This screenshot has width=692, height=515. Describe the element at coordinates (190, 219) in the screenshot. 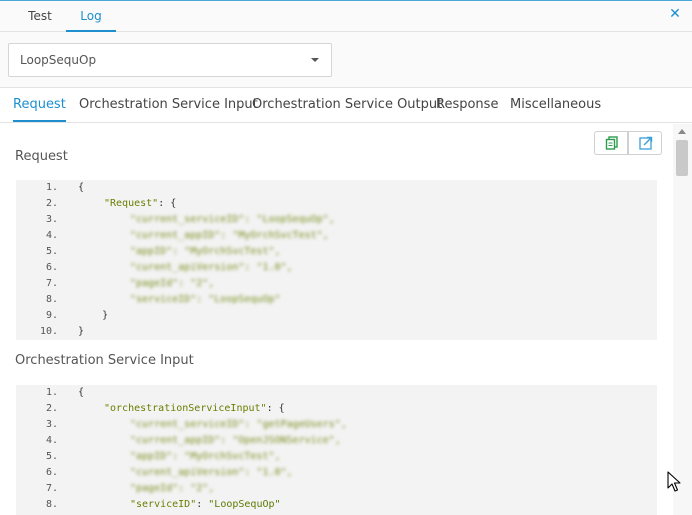

I see `code-line: 3. "current_serviceID": "LoopSequOp",` at that location.